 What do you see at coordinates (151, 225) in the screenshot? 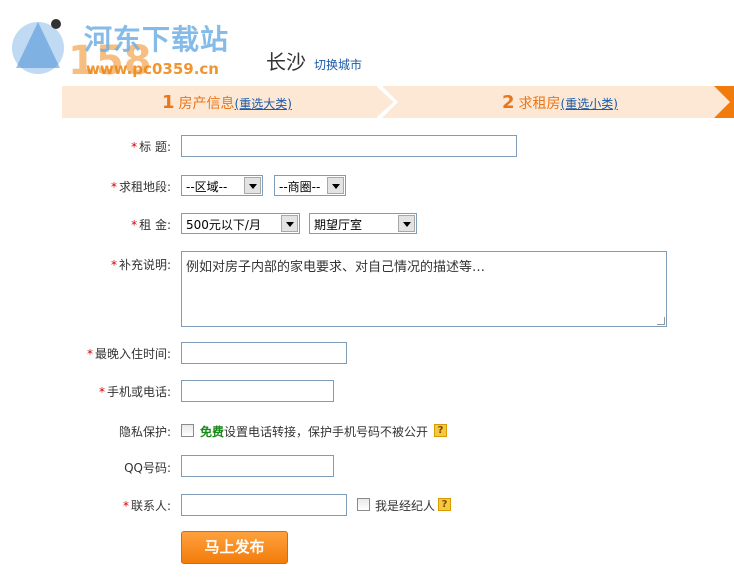
I see `rent-label: * 租 金:` at bounding box center [151, 225].